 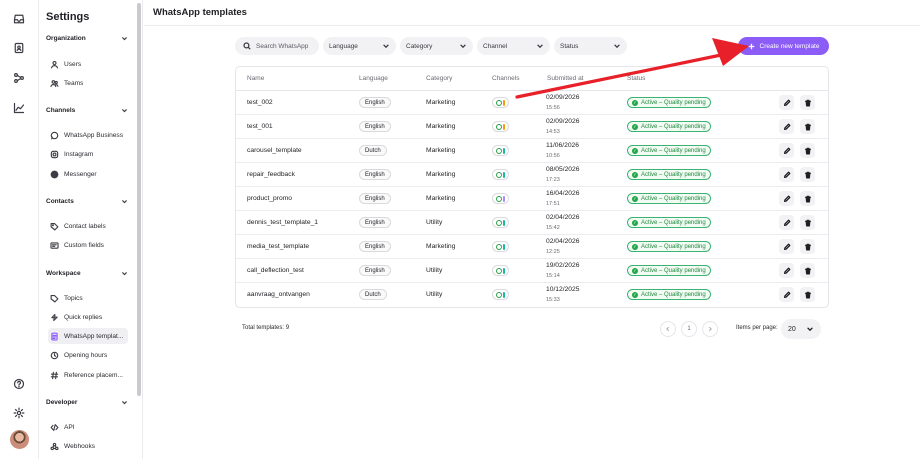 I want to click on items-per-page-select: 20, so click(x=801, y=329).